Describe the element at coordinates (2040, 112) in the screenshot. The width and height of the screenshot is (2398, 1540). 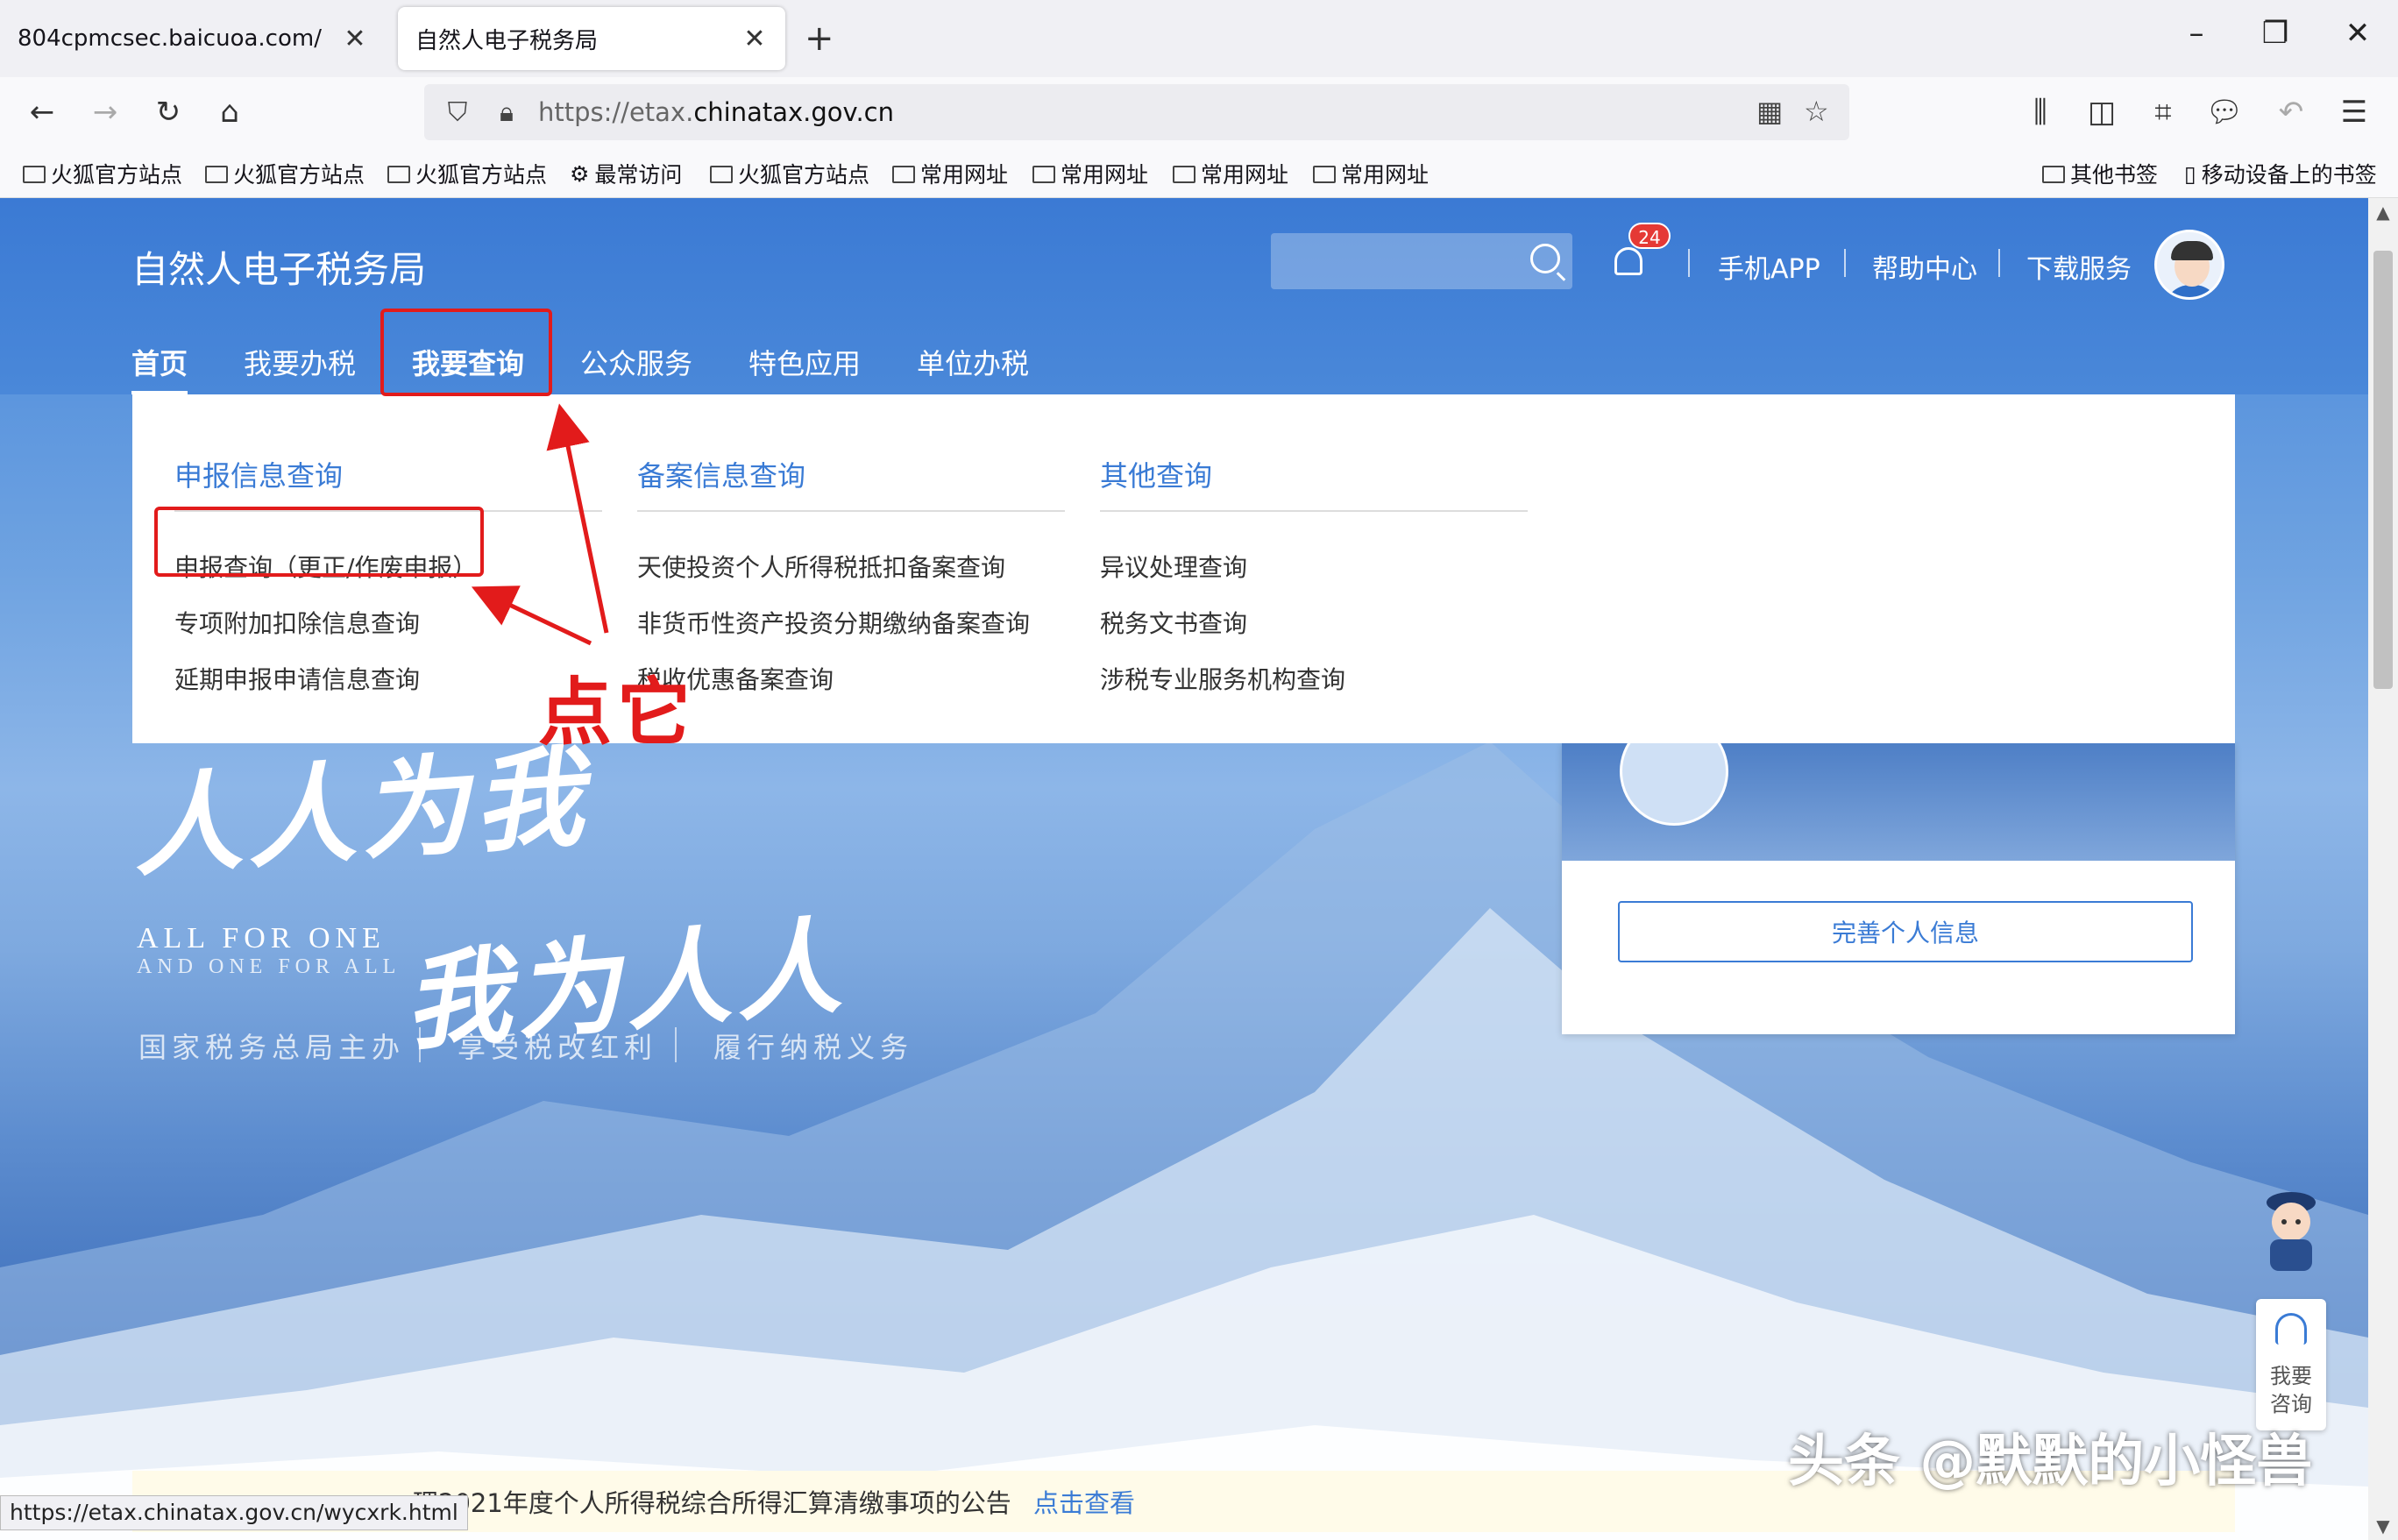
I see `library-icon: ⫼` at that location.